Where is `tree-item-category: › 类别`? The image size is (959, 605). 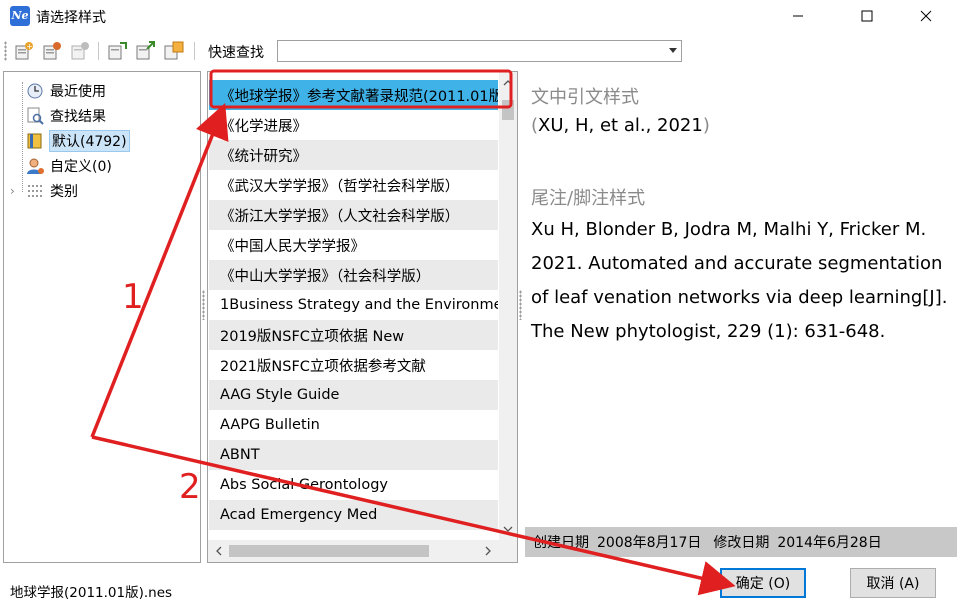
tree-item-category: › 类别 is located at coordinates (44, 191).